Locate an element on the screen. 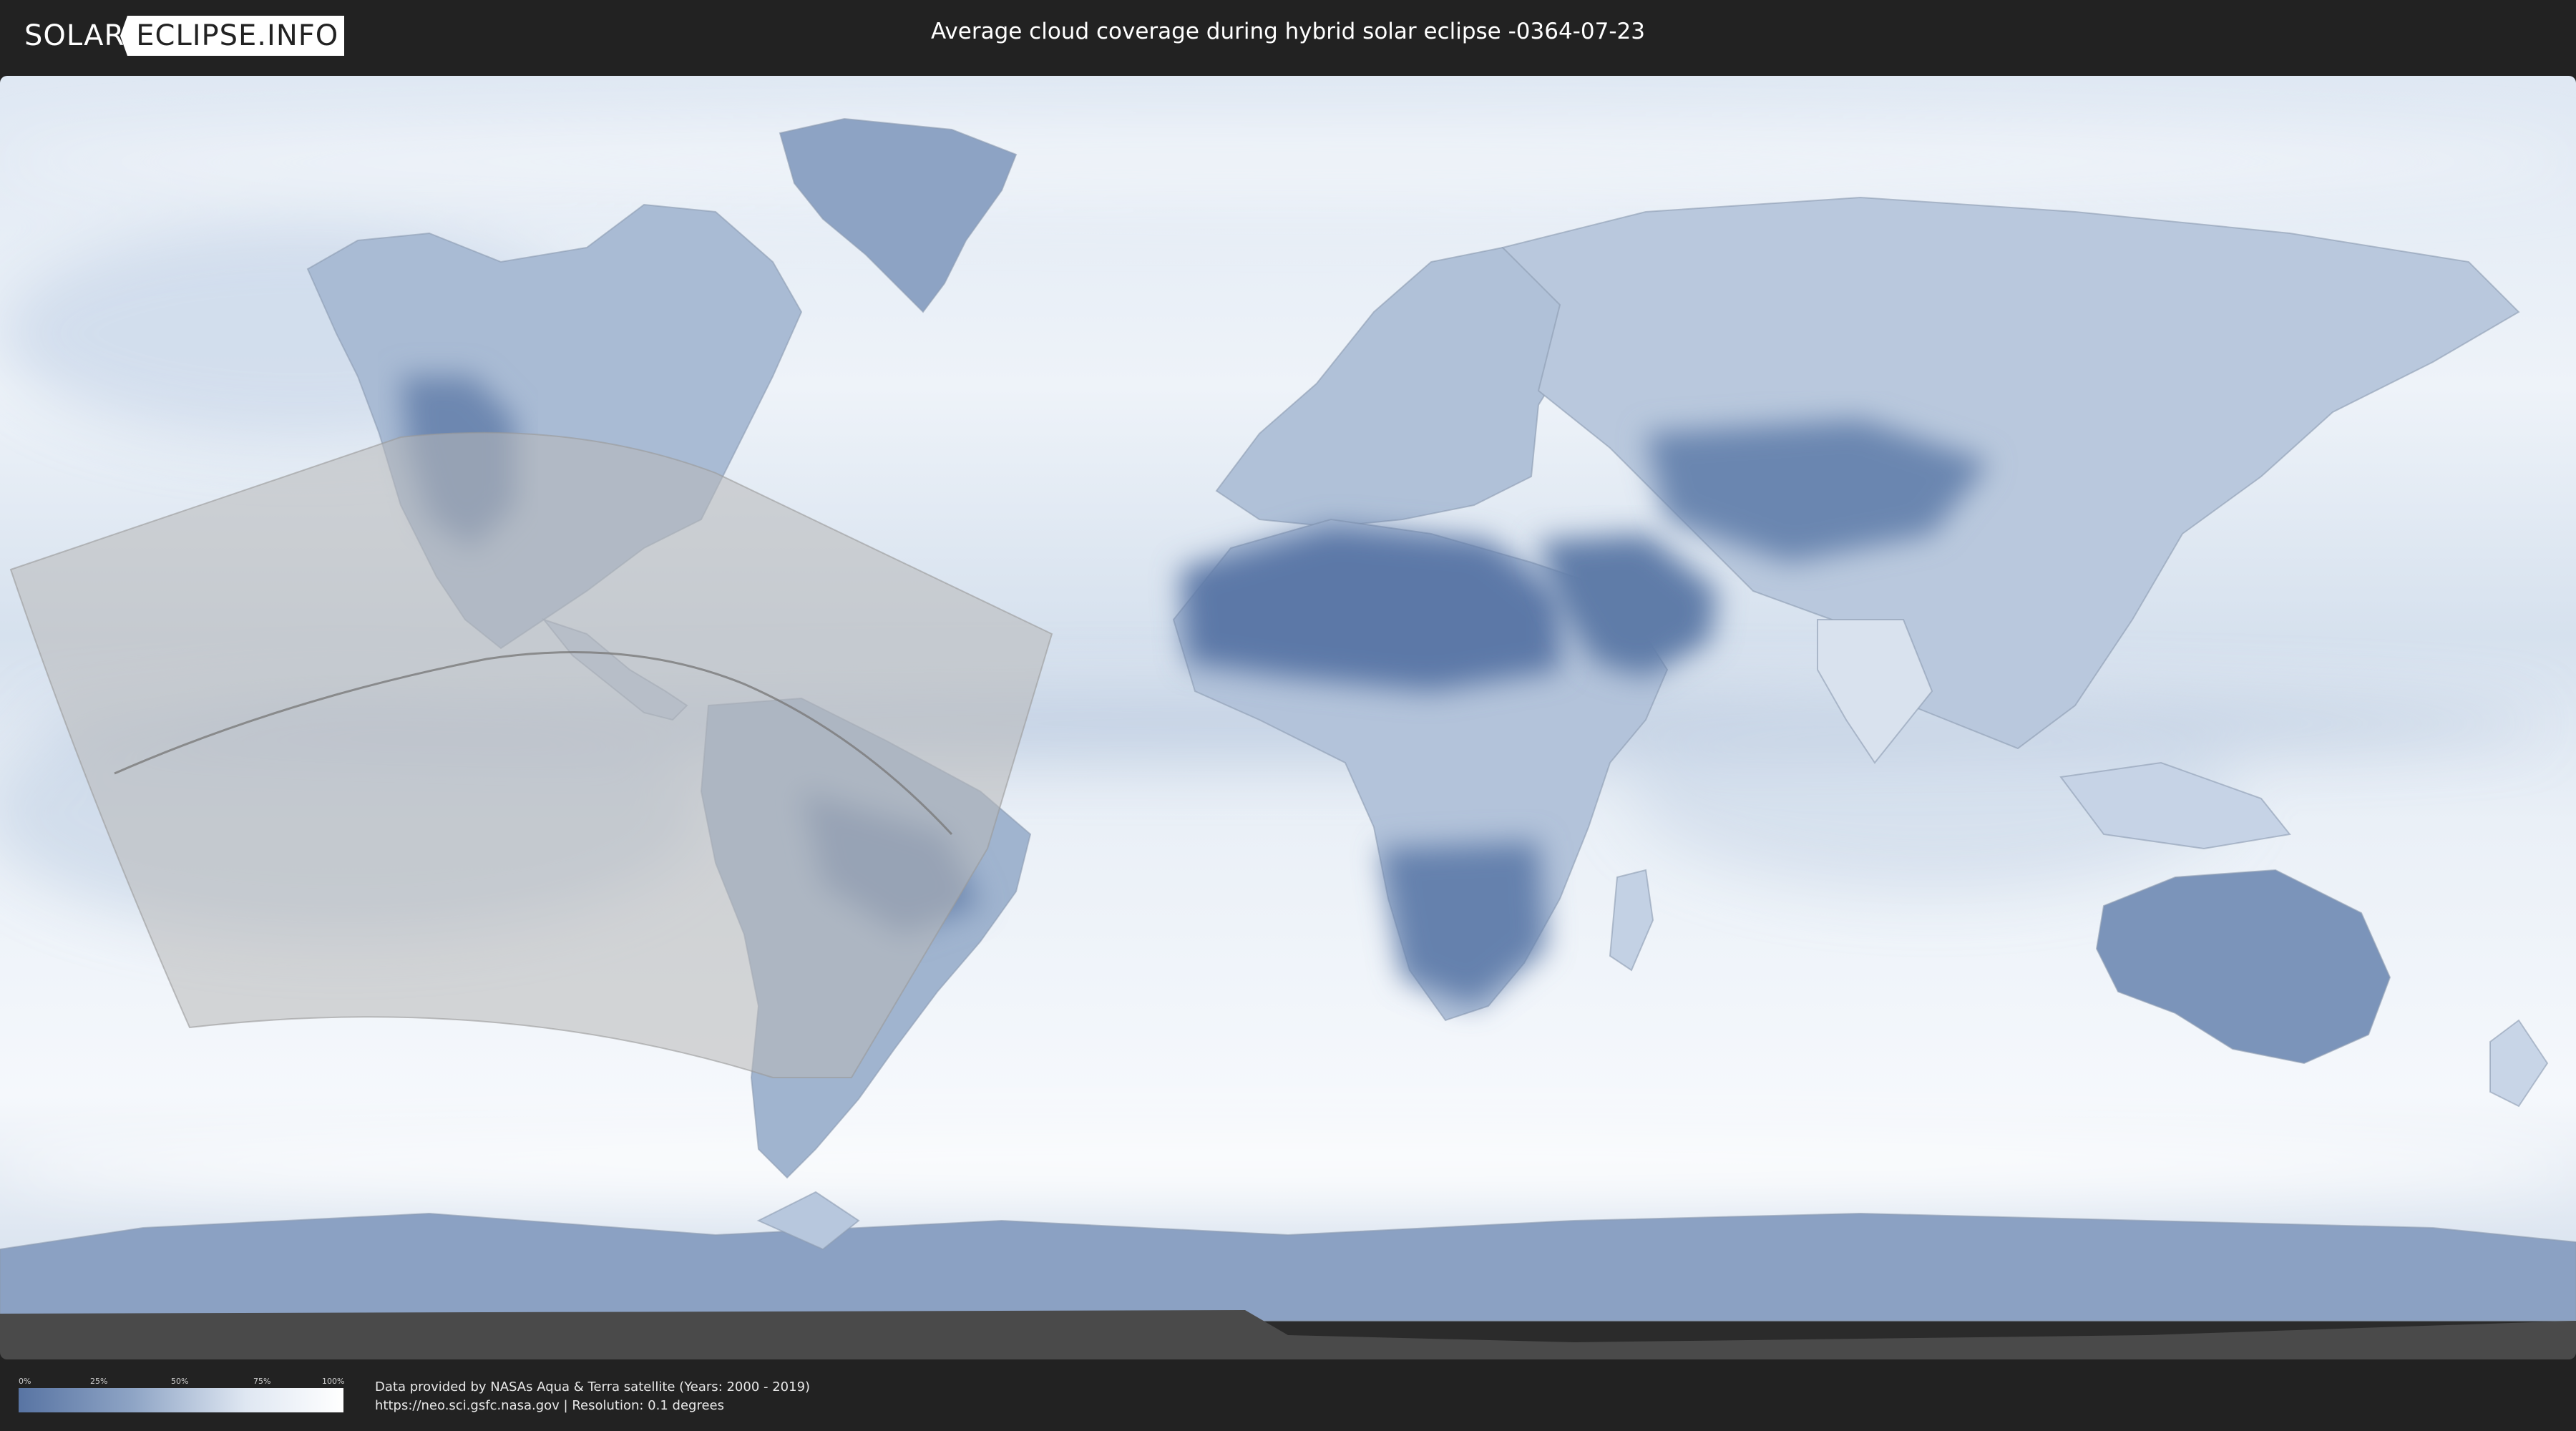 This screenshot has width=2576, height=1431. legend-tick-0: 0% is located at coordinates (25, 1382).